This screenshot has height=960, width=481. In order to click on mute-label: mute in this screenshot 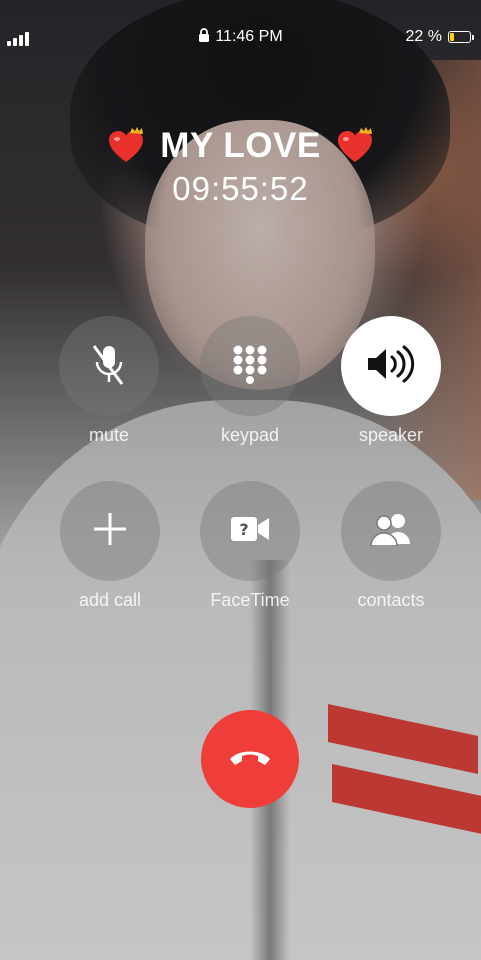, I will do `click(109, 435)`.